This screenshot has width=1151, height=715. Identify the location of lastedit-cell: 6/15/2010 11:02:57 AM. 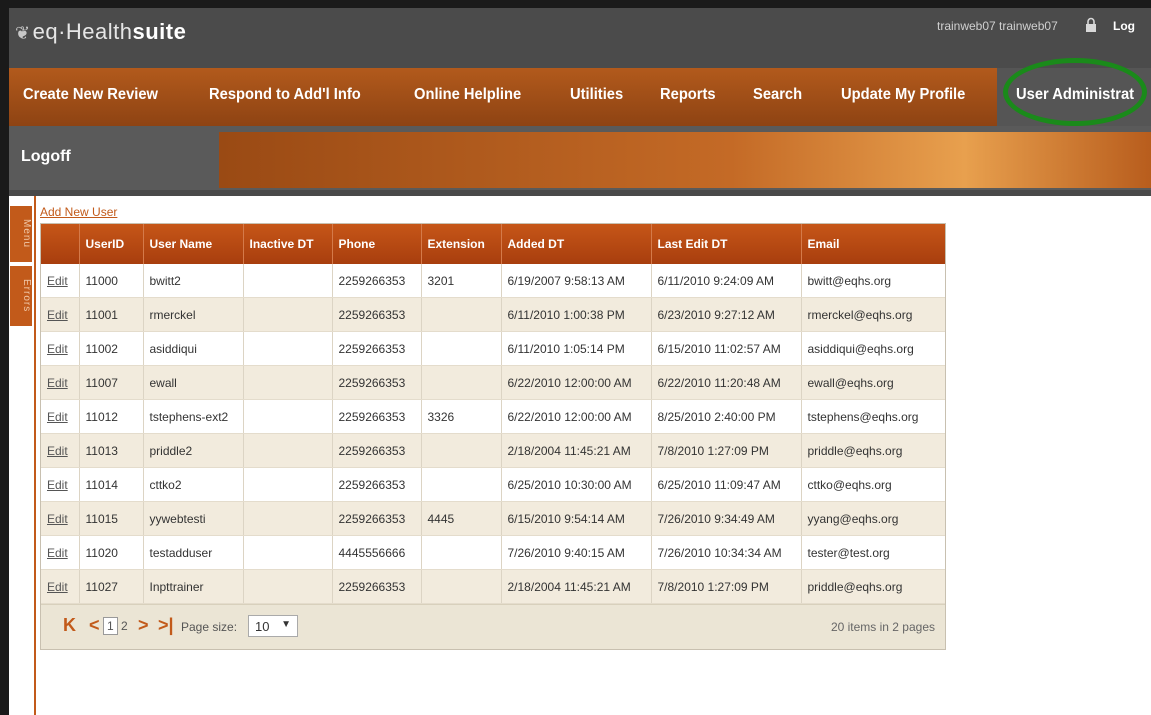
(725, 348).